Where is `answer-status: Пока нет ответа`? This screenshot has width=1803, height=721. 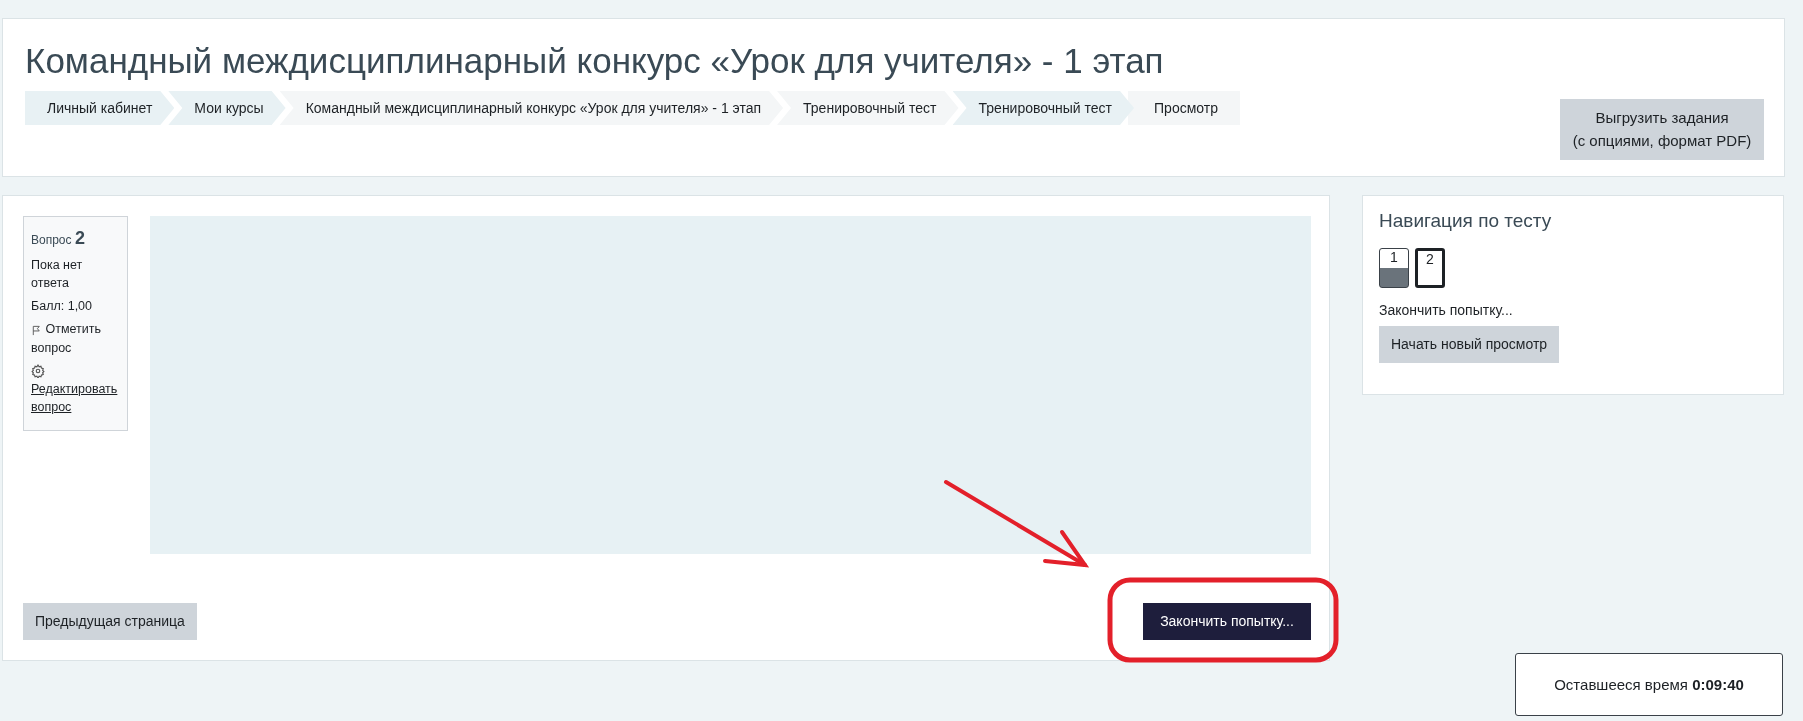
answer-status: Пока нет ответа is located at coordinates (57, 275).